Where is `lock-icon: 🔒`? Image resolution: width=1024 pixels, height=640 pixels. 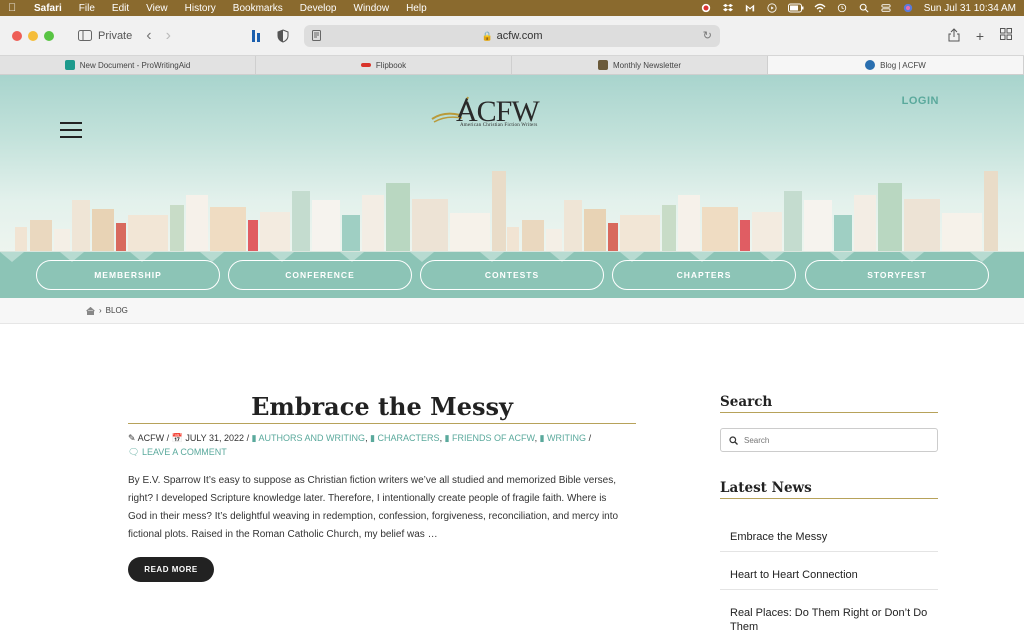 lock-icon: 🔒 is located at coordinates (487, 35).